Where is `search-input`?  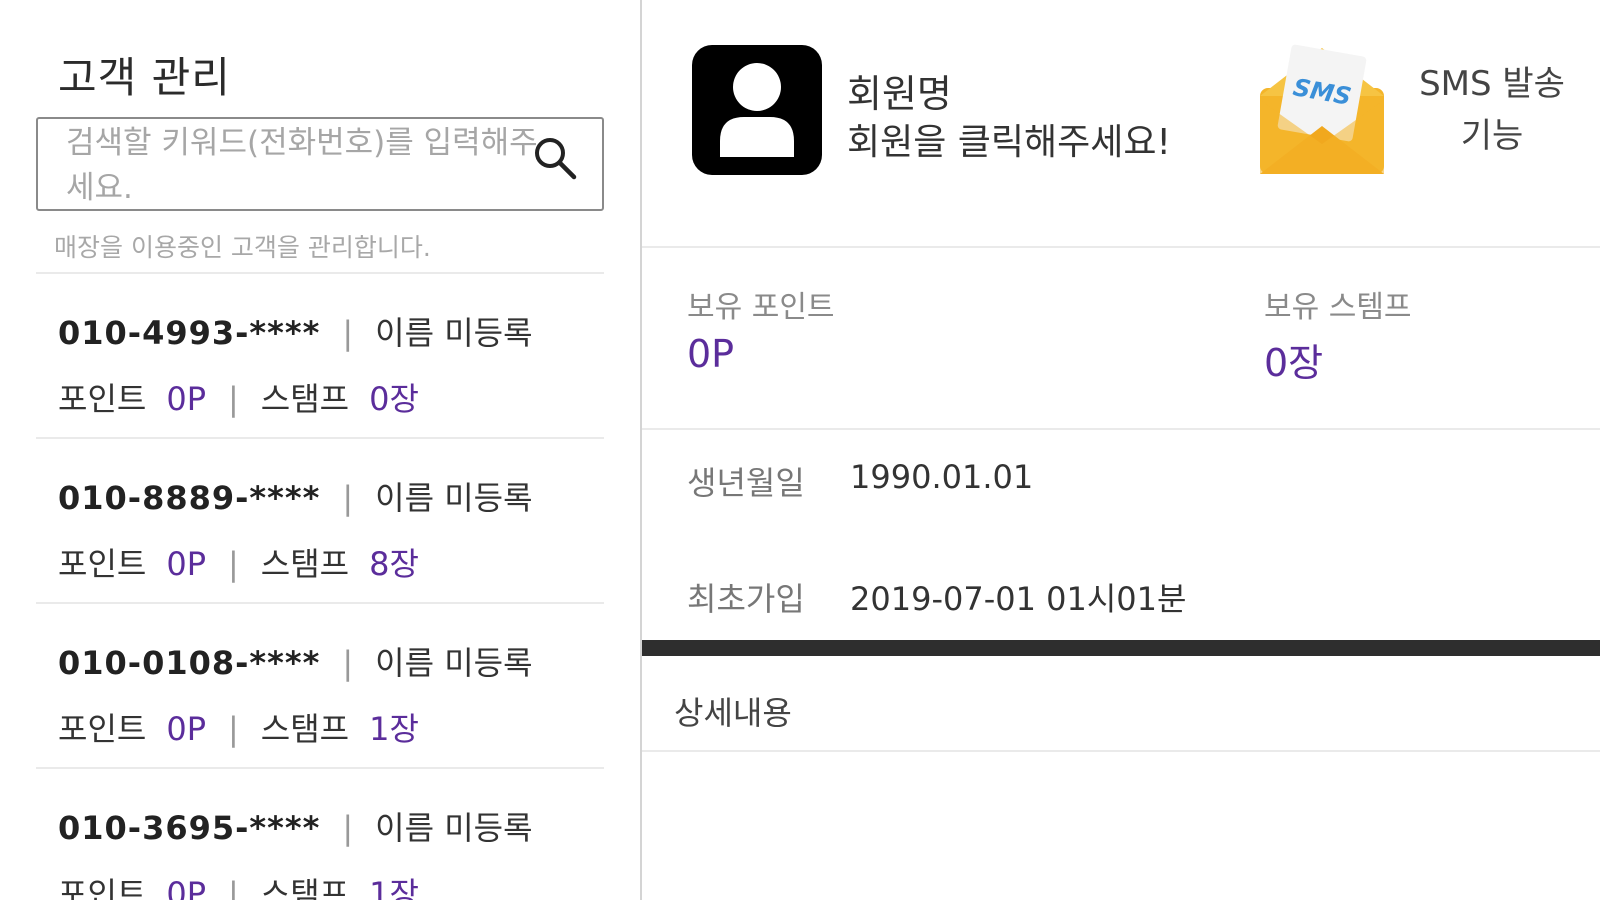
search-input is located at coordinates (306, 164).